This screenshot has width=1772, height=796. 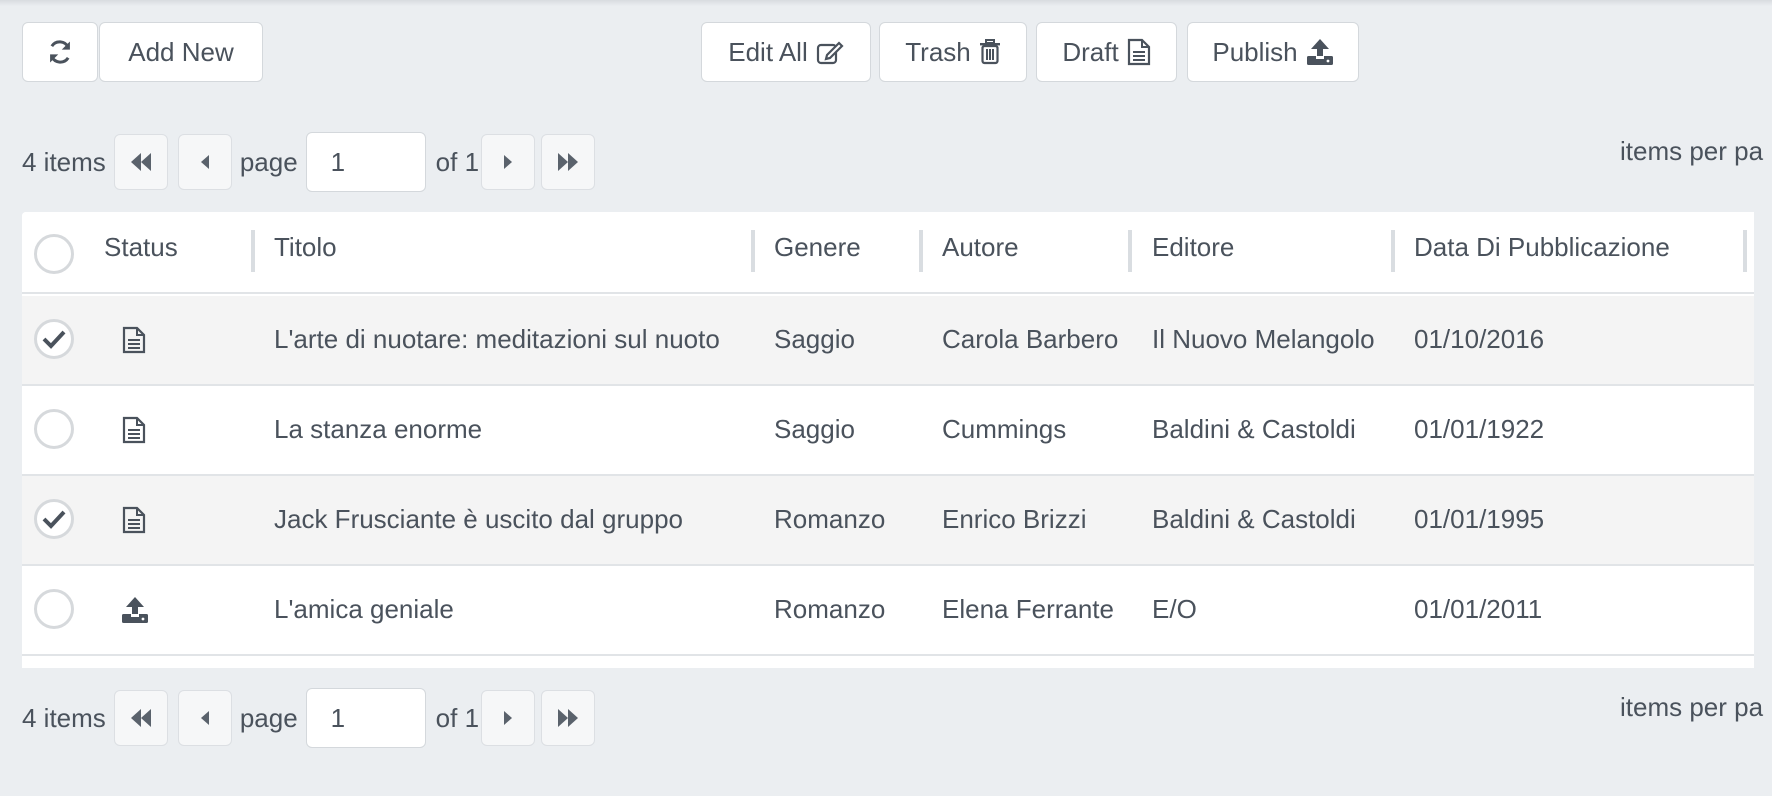 I want to click on cell-titolo: La stanza enorme, so click(x=378, y=429).